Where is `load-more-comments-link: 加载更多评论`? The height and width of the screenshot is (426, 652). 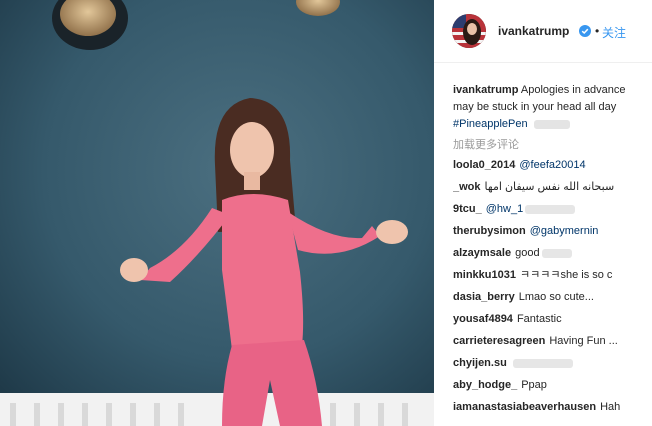 load-more-comments-link: 加载更多评论 is located at coordinates (486, 144).